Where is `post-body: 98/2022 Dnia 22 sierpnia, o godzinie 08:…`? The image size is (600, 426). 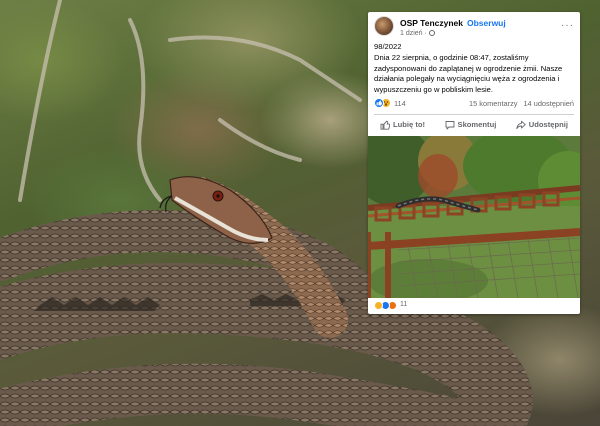
post-body: 98/2022 Dnia 22 sierpnia, o godzinie 08:… is located at coordinates (475, 68).